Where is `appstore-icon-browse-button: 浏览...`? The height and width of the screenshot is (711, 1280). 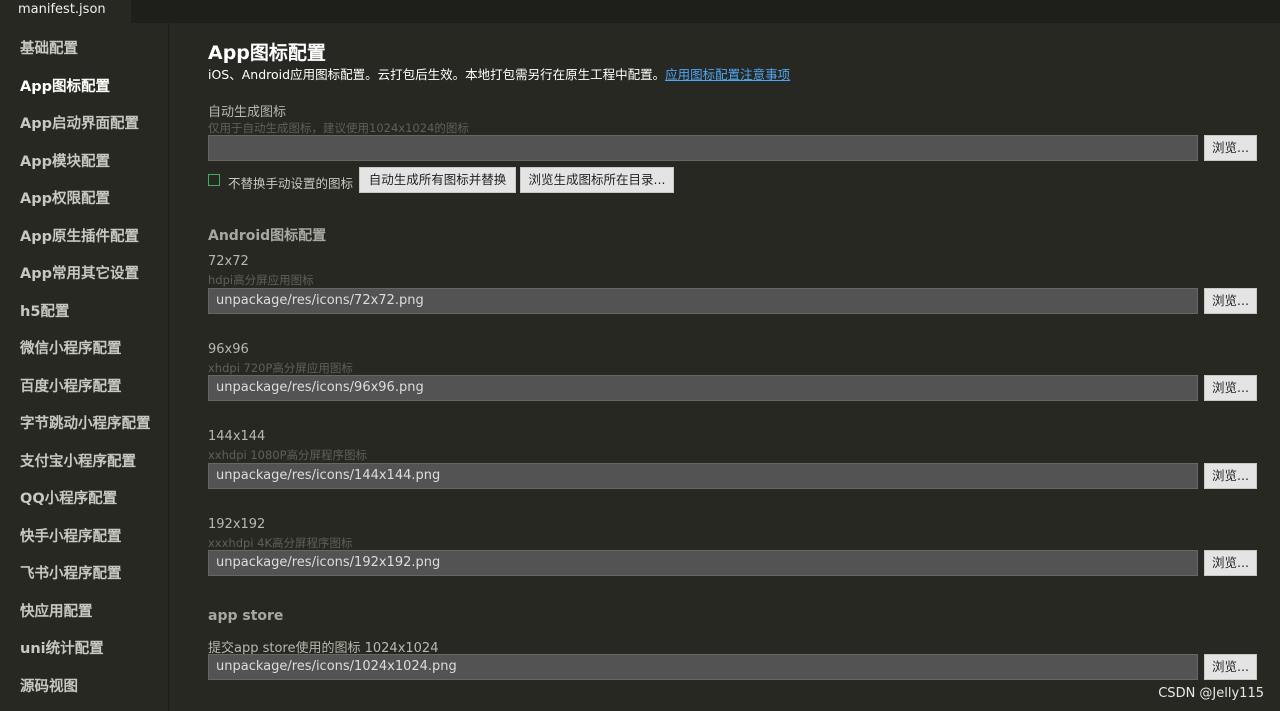 appstore-icon-browse-button: 浏览... is located at coordinates (1230, 667).